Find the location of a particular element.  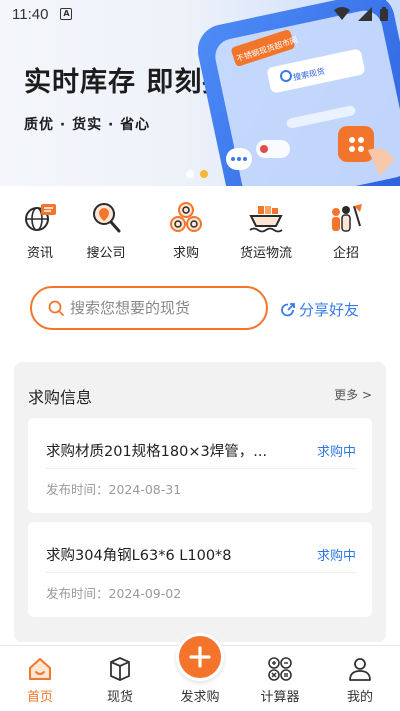

tab-label: 计算器 is located at coordinates (280, 697).